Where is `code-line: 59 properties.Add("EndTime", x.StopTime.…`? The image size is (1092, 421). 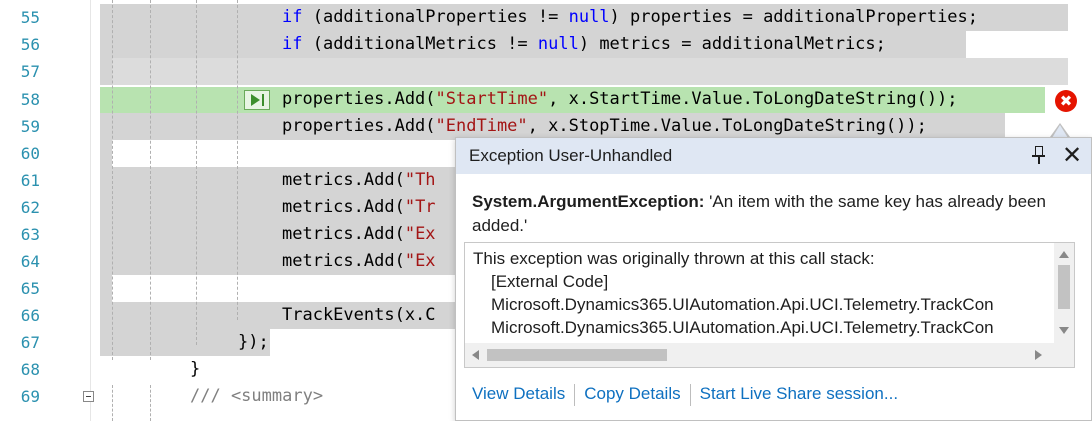
code-line: 59 properties.Add("EndTime", x.StopTime.… is located at coordinates (546, 126).